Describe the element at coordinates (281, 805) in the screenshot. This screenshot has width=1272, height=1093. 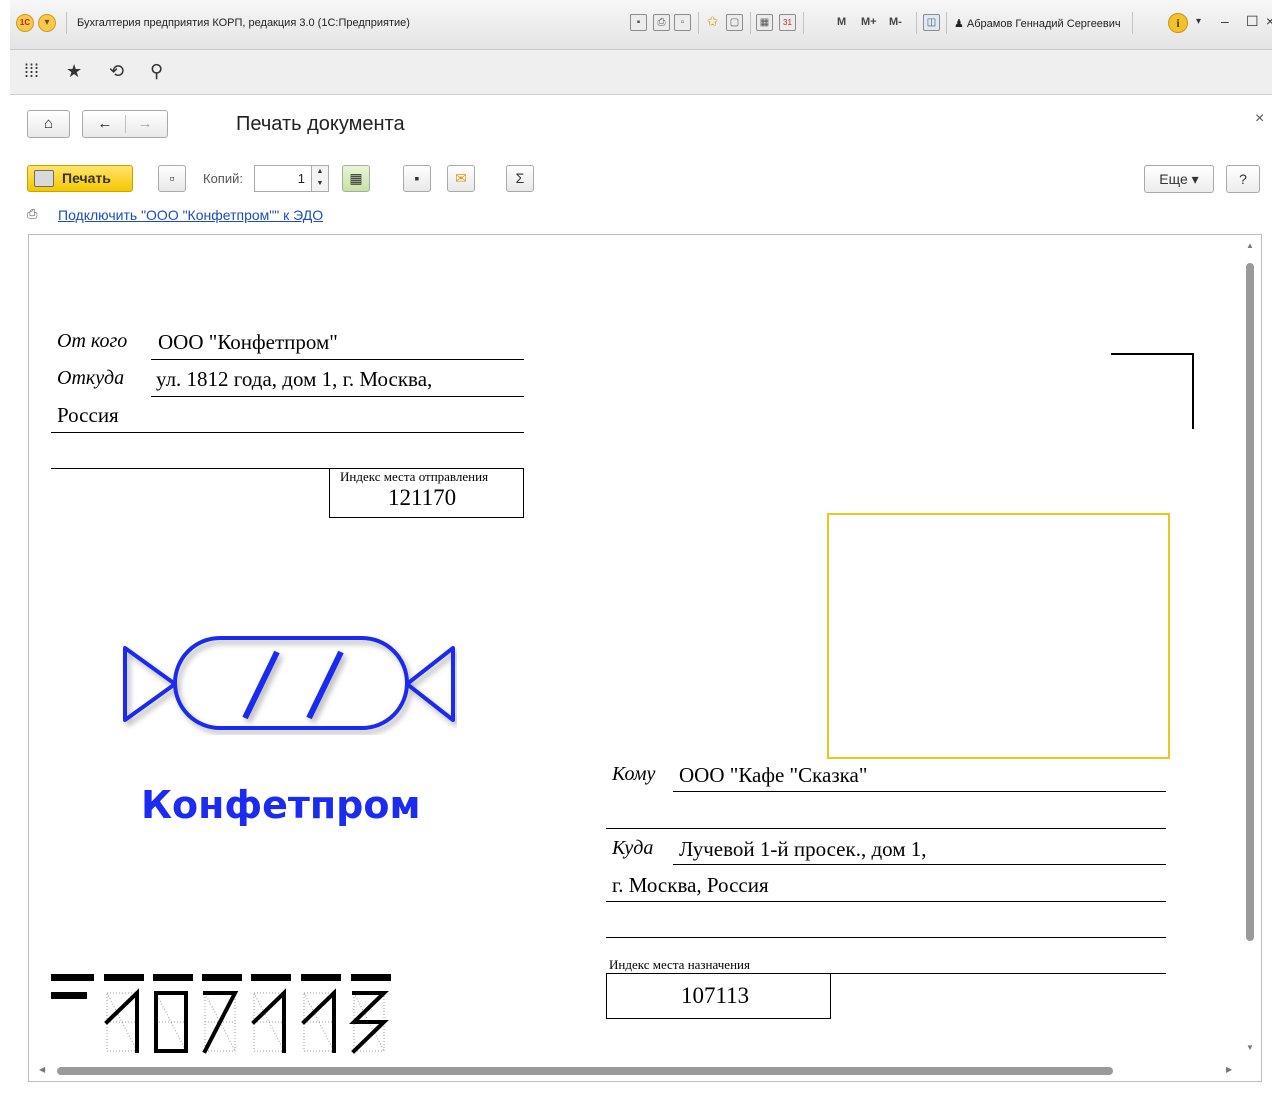
I see `brand-name: Конфетпром` at that location.